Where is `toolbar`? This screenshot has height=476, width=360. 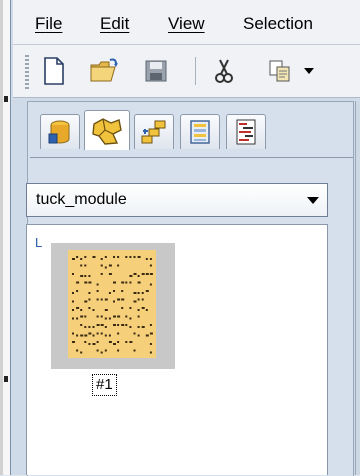 toolbar is located at coordinates (186, 71).